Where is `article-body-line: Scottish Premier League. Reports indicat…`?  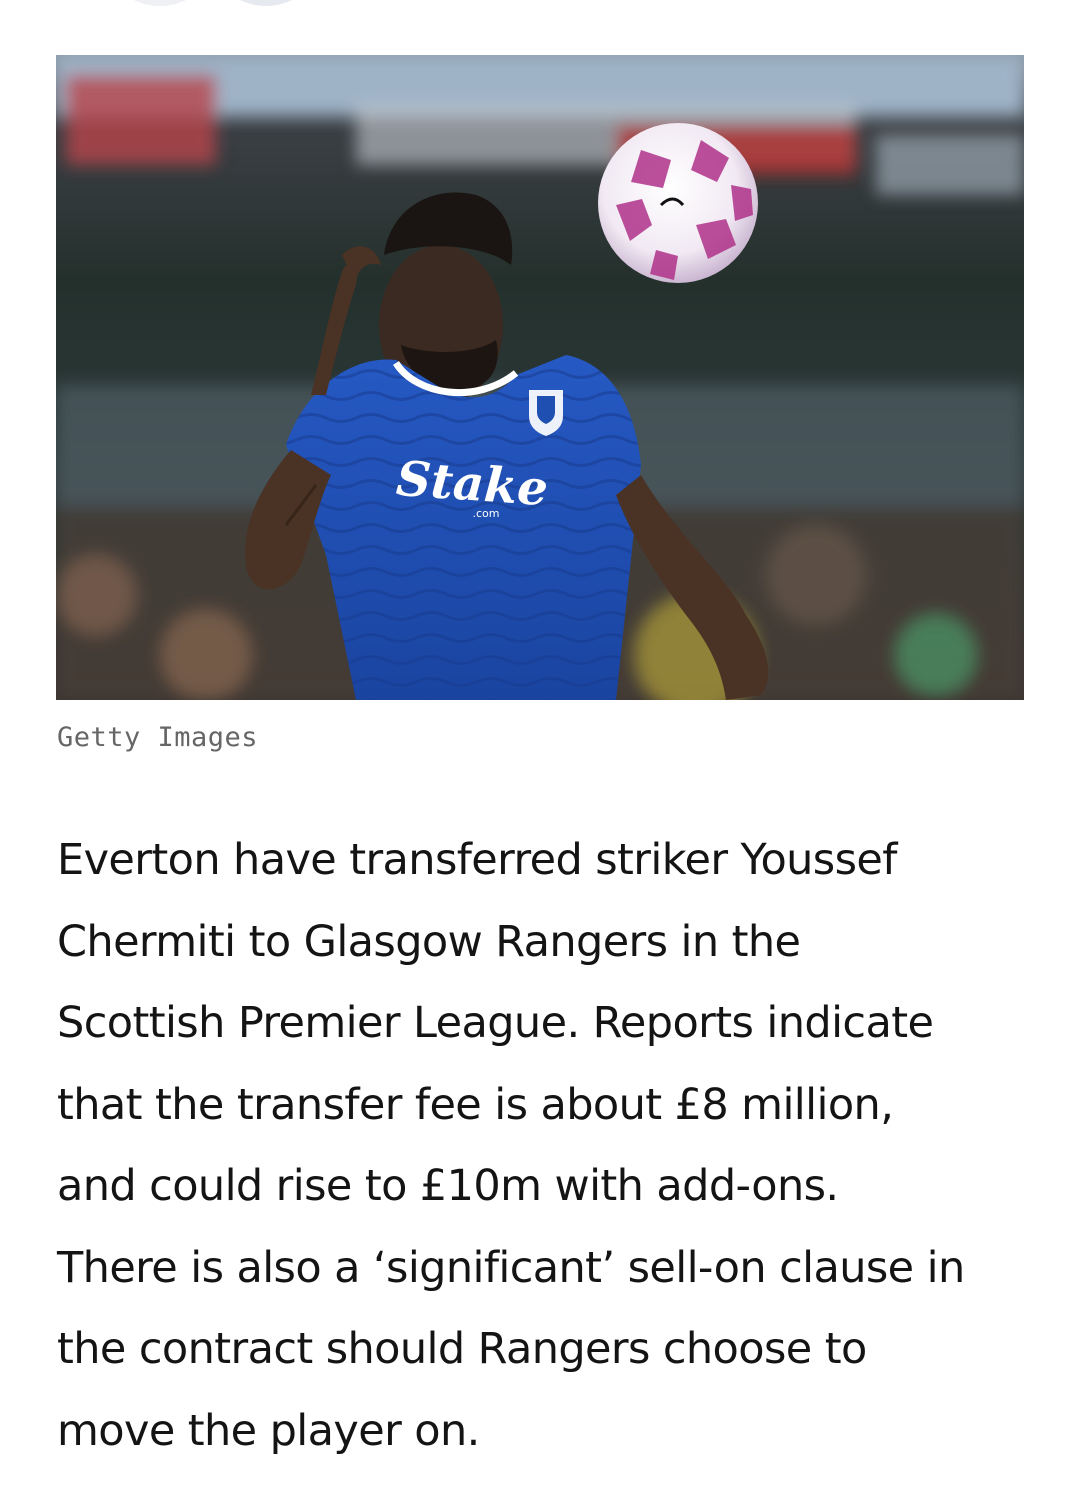 article-body-line: Scottish Premier League. Reports indicat… is located at coordinates (495, 1023).